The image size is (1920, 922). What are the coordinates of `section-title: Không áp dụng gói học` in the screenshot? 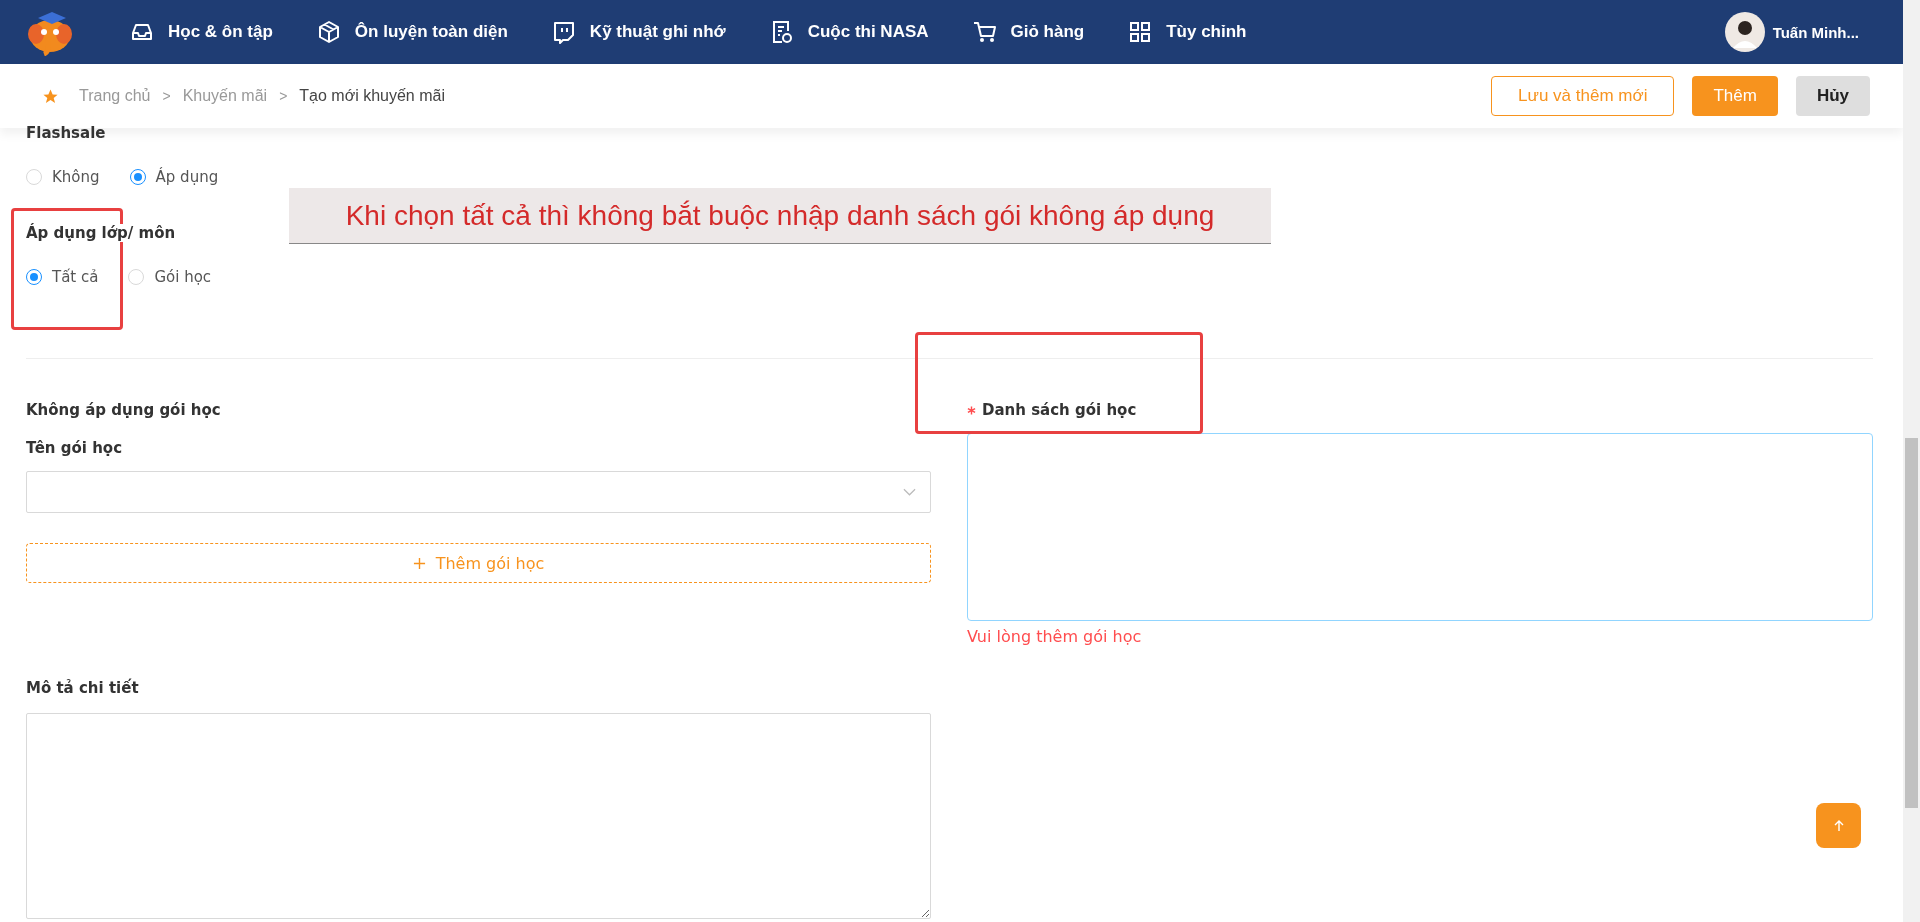 It's located at (123, 410).